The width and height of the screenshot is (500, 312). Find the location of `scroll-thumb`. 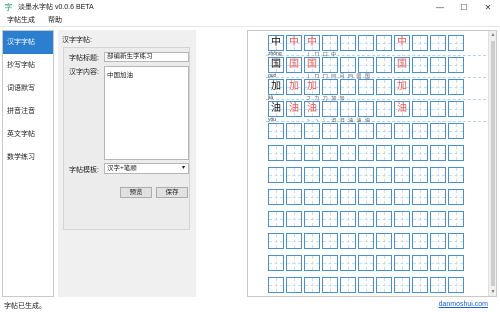

scroll-thumb is located at coordinates (493, 163).